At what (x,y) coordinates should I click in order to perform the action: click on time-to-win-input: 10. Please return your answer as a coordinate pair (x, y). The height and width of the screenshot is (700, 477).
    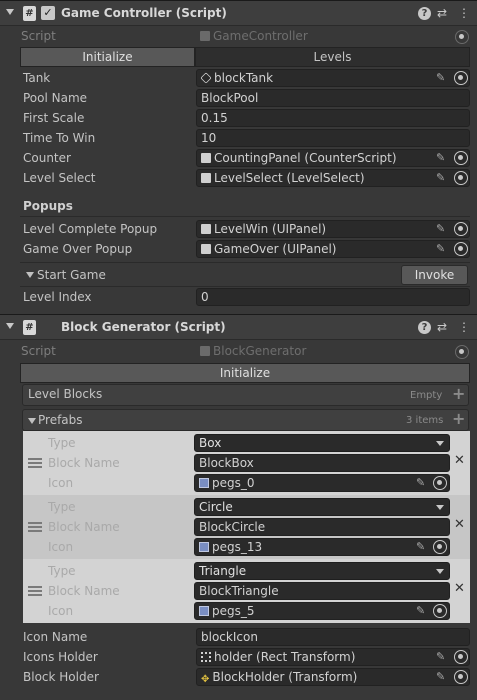
    Looking at the image, I should click on (333, 138).